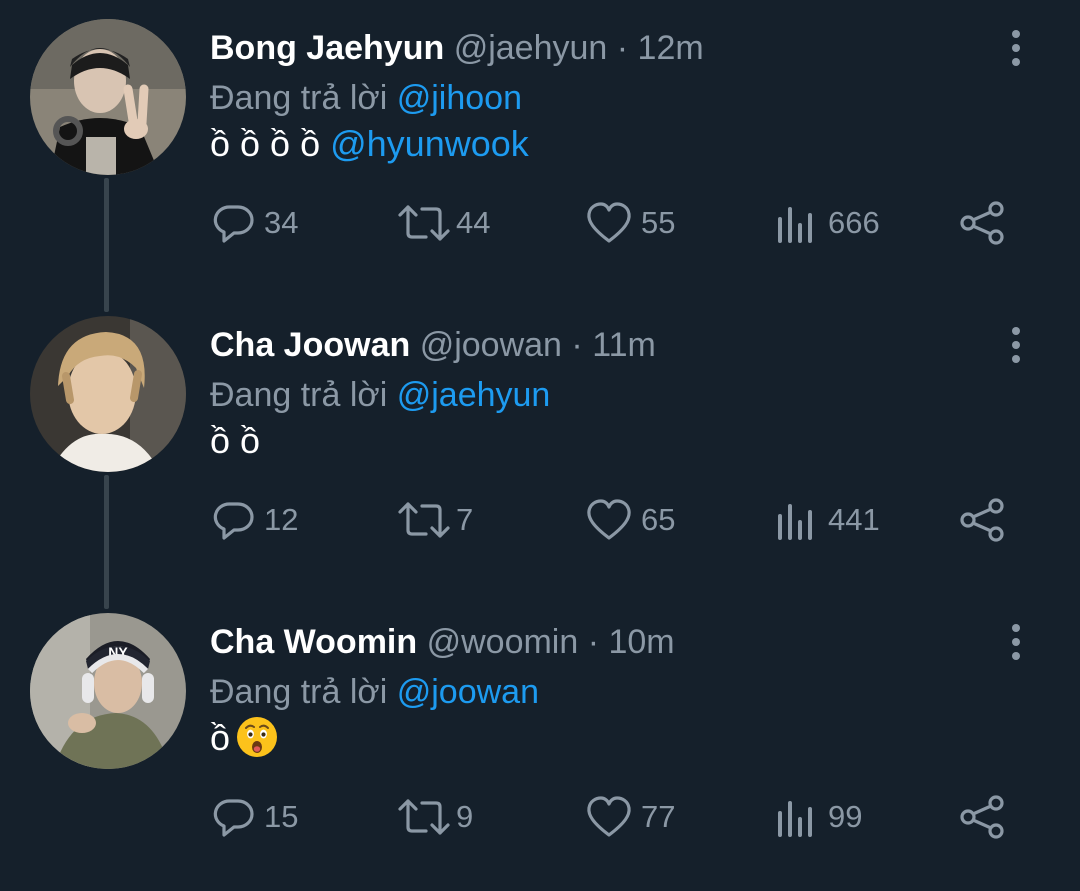 The height and width of the screenshot is (891, 1080). What do you see at coordinates (854, 519) in the screenshot?
I see `views-count: 441` at bounding box center [854, 519].